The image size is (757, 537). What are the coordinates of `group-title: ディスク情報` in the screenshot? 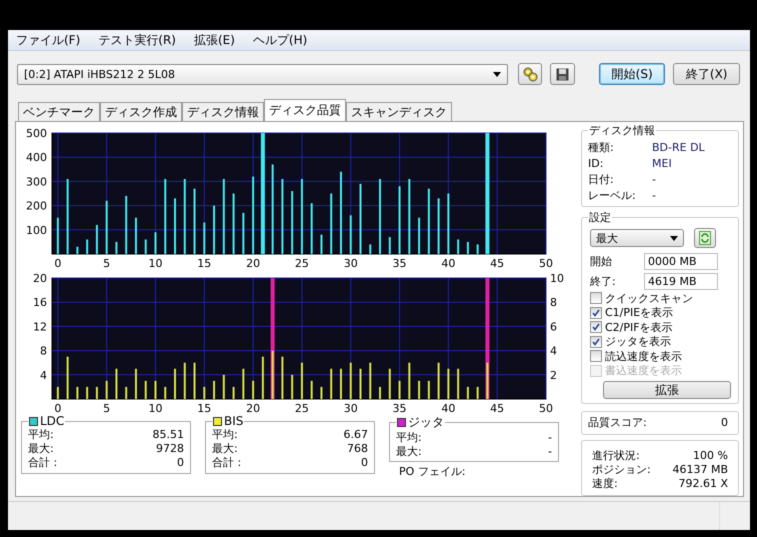 It's located at (622, 130).